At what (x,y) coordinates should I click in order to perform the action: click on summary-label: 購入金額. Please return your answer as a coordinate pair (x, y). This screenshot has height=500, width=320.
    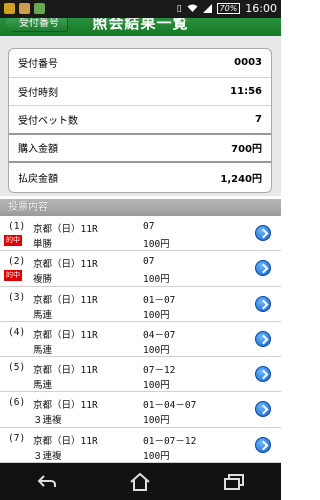
    Looking at the image, I should click on (38, 150).